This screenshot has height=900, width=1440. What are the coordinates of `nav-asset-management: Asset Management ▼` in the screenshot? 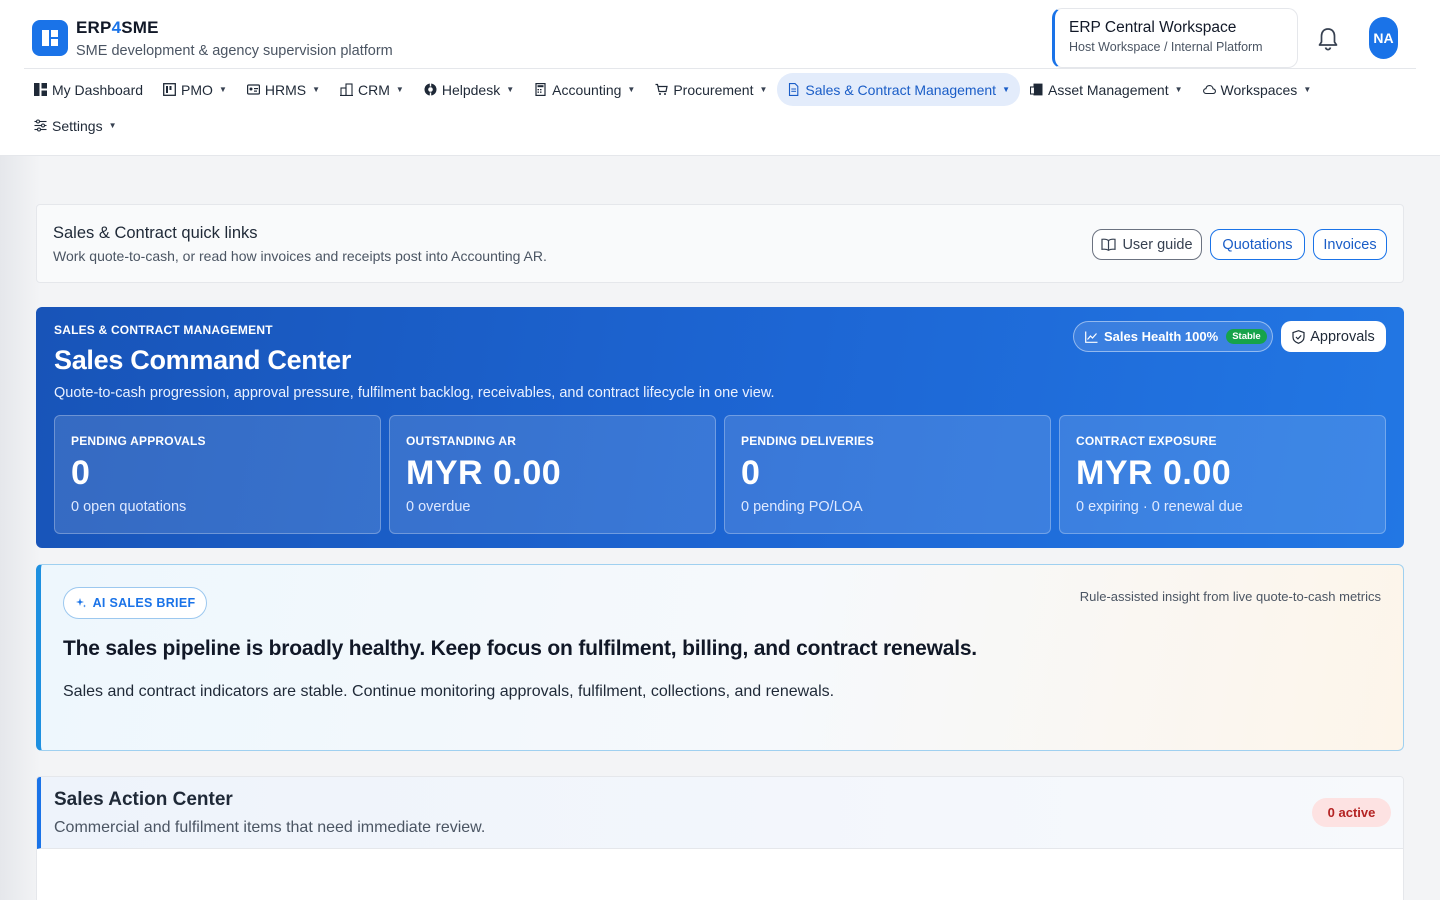 It's located at (1106, 89).